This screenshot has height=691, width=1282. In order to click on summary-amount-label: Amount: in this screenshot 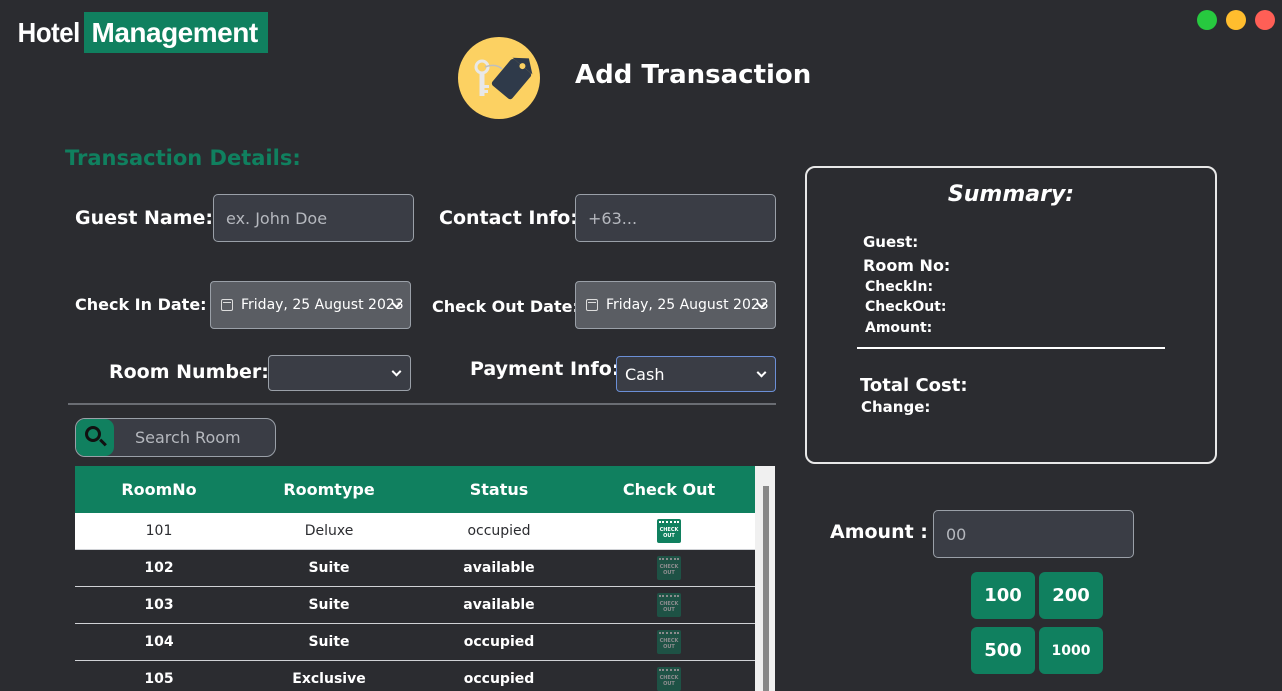, I will do `click(899, 328)`.